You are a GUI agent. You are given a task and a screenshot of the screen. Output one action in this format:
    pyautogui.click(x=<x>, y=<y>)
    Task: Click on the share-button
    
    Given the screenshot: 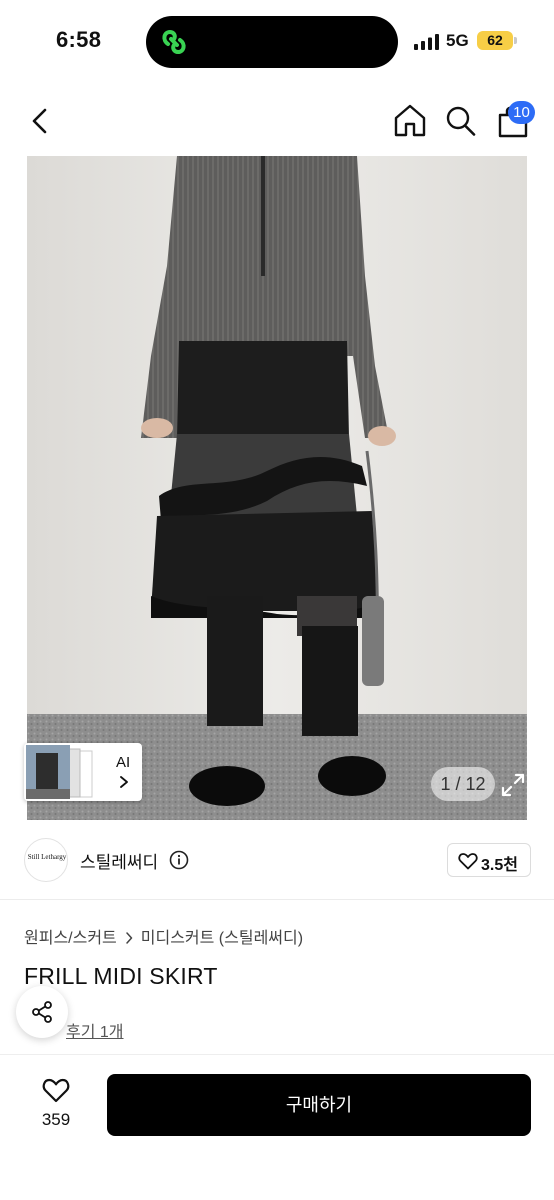 What is the action you would take?
    pyautogui.click(x=42, y=1012)
    